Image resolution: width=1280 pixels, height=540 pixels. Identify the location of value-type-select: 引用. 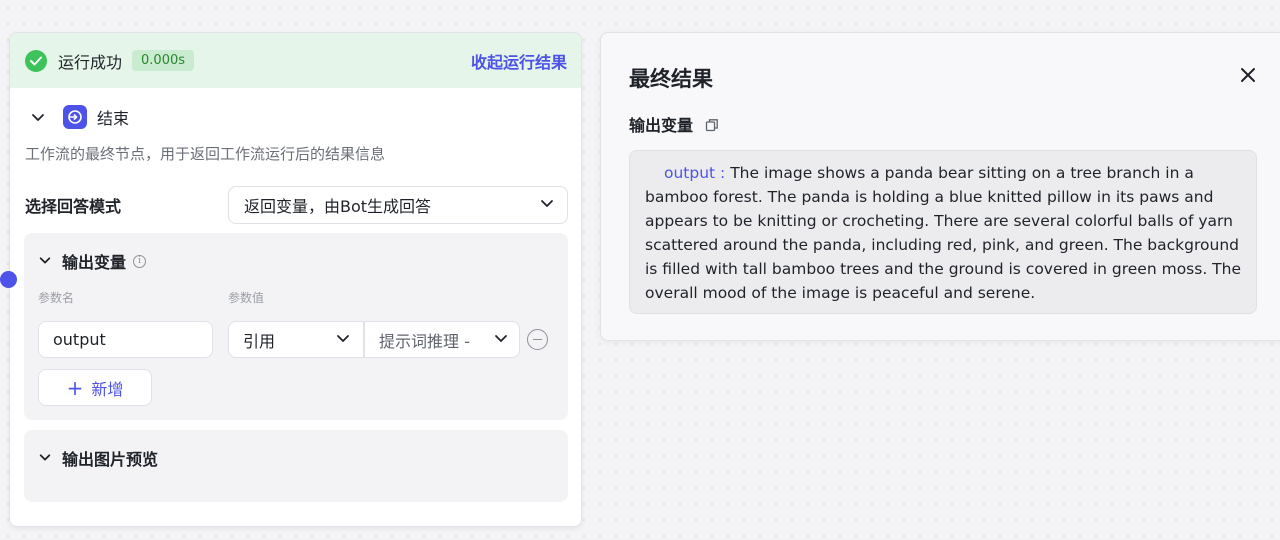
(296, 339).